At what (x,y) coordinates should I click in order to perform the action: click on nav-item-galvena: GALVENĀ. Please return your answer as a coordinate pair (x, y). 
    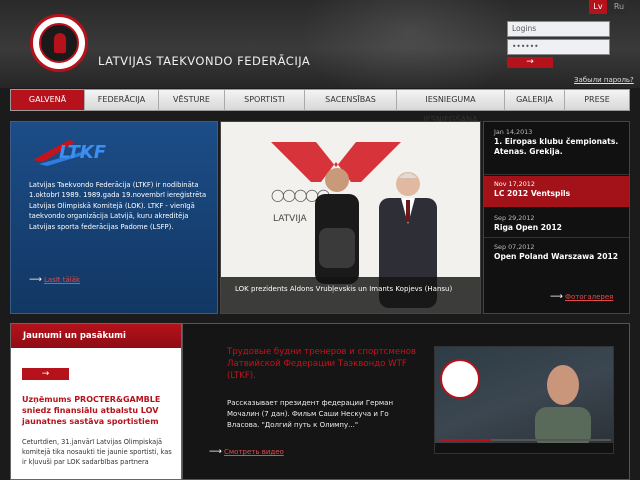
    Looking at the image, I should click on (48, 100).